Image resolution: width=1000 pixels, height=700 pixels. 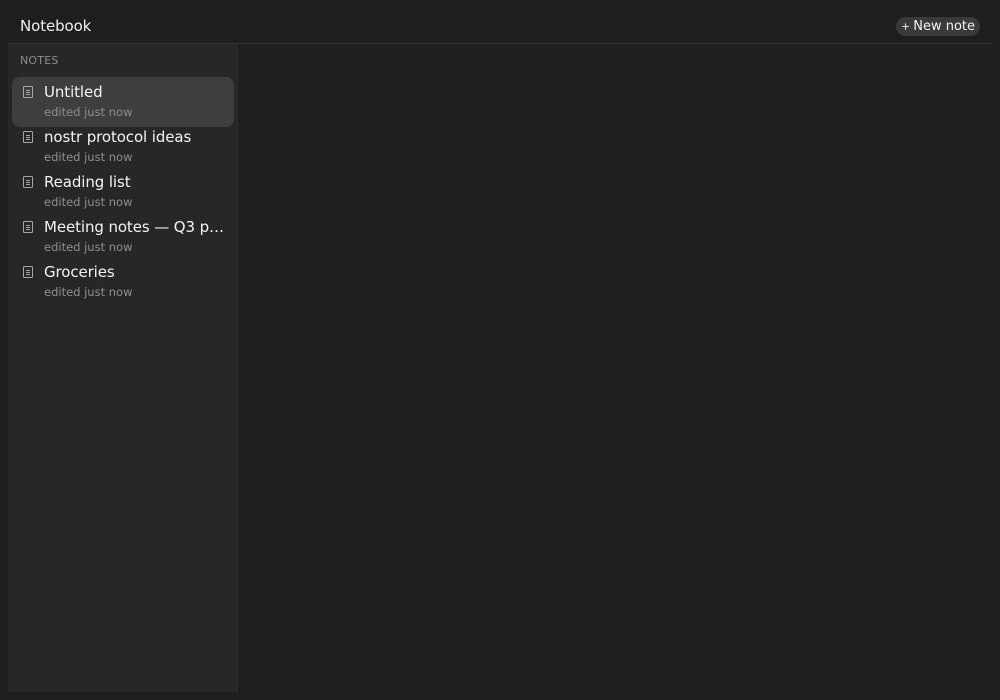 I want to click on note-item-untitled: Untitled edited just now, so click(x=123, y=102).